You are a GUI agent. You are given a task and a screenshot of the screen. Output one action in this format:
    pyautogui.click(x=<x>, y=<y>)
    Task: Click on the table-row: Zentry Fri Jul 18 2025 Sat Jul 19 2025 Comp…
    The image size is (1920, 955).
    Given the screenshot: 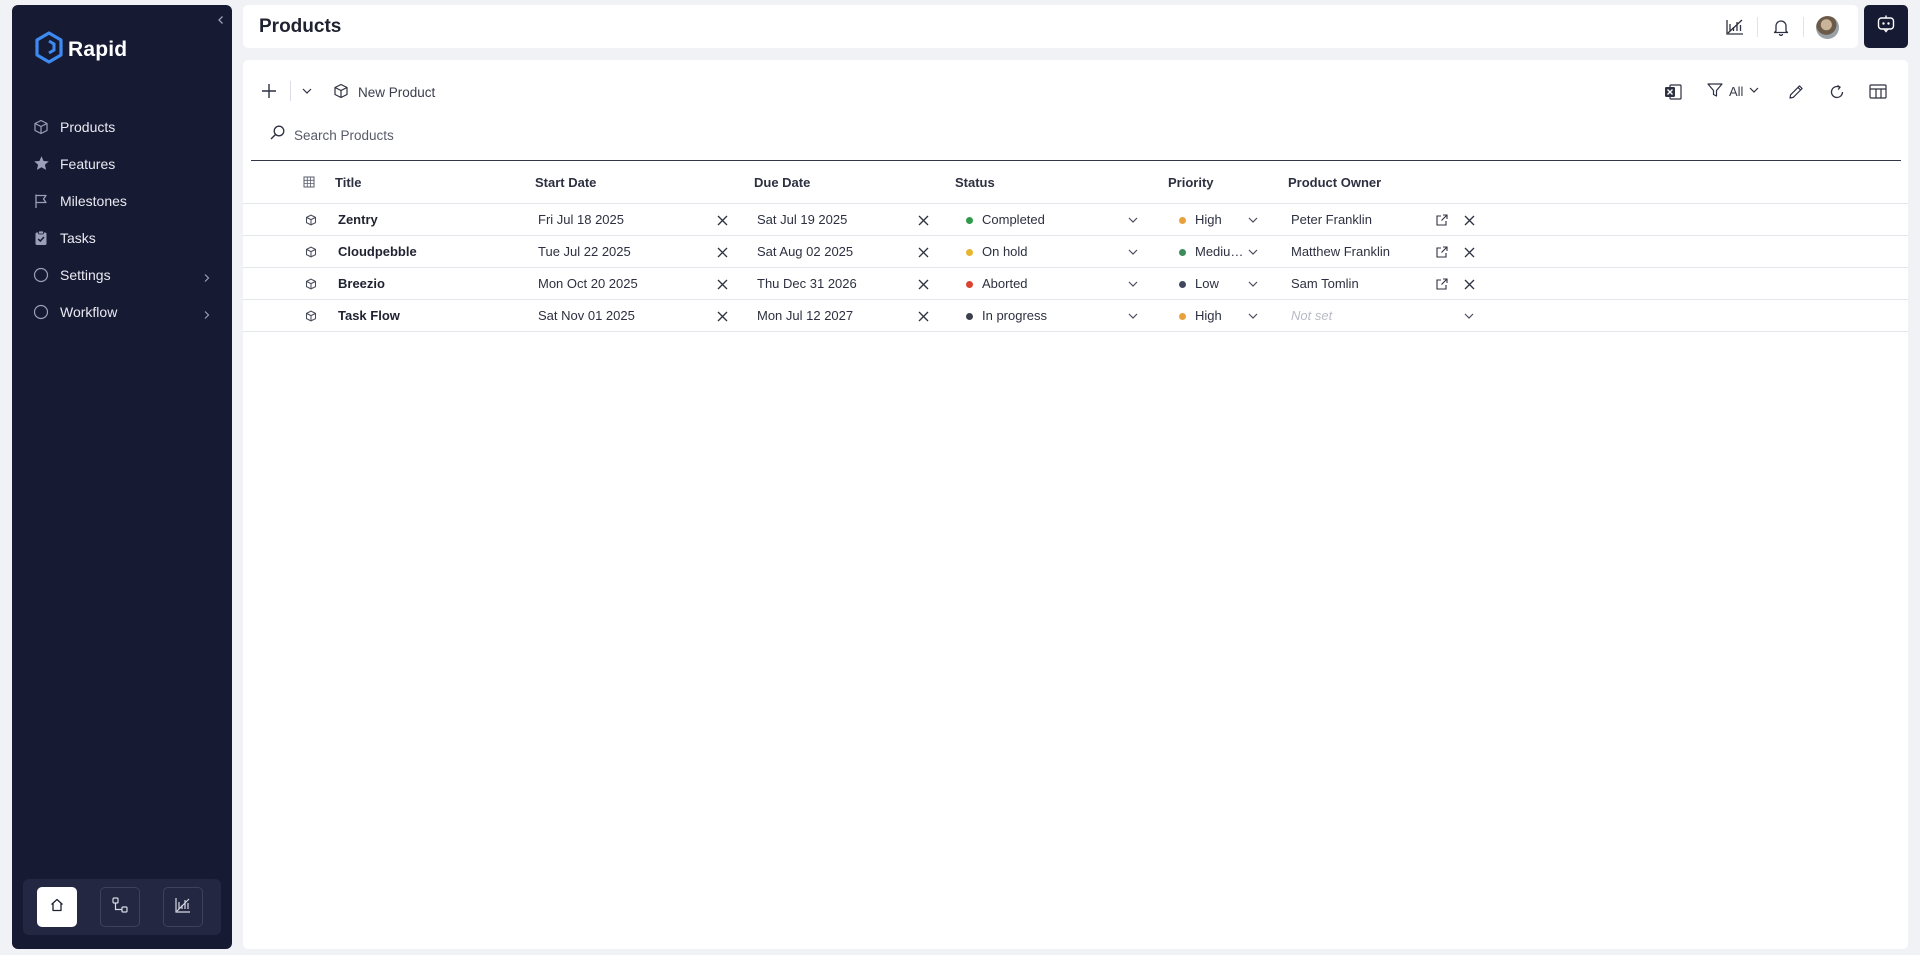 What is the action you would take?
    pyautogui.click(x=1075, y=220)
    